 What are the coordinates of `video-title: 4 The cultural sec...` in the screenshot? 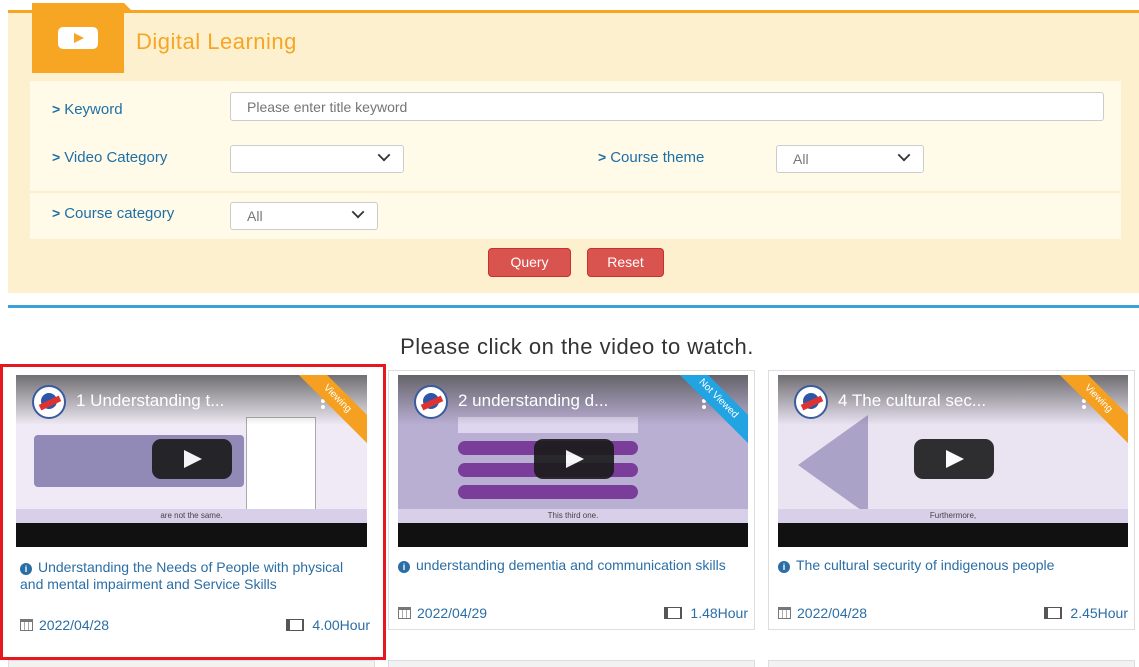 It's located at (912, 400).